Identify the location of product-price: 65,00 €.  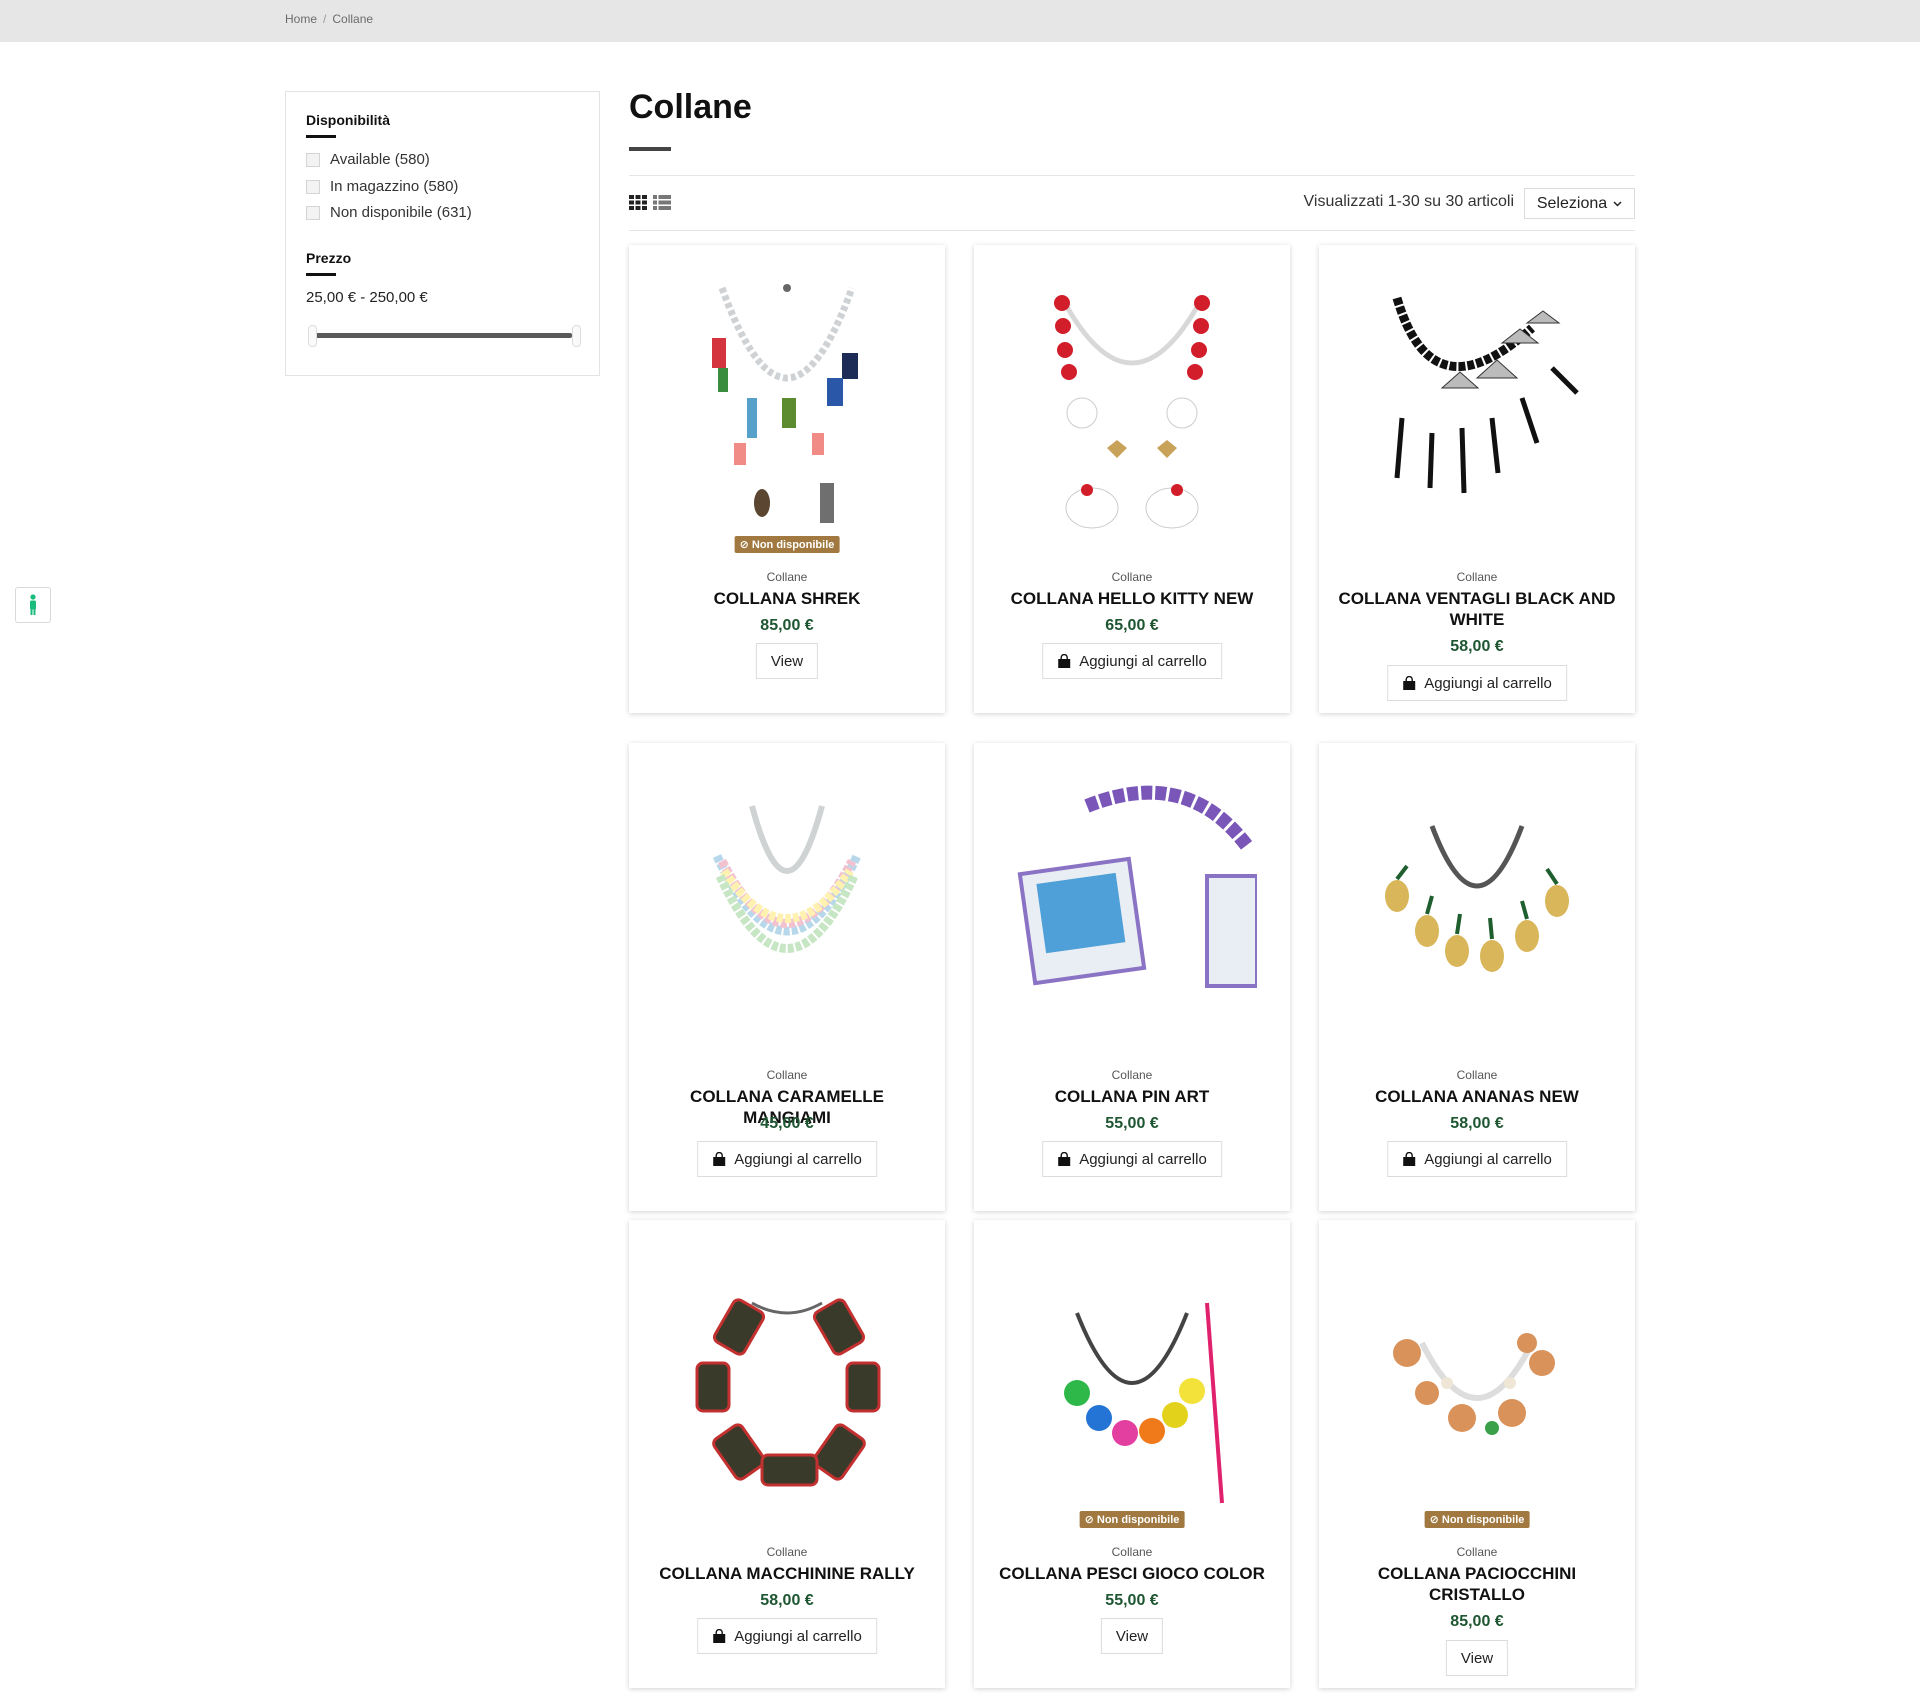
(1132, 625).